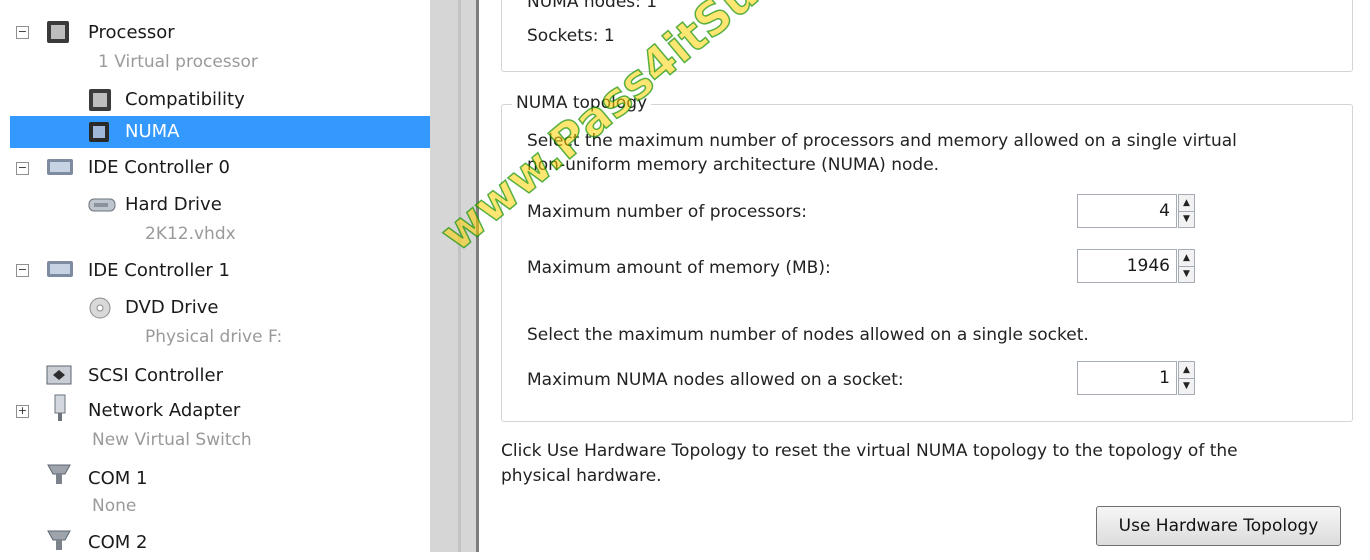  I want to click on tree-item-ide-controller-0: IDE Controller 0, so click(159, 168).